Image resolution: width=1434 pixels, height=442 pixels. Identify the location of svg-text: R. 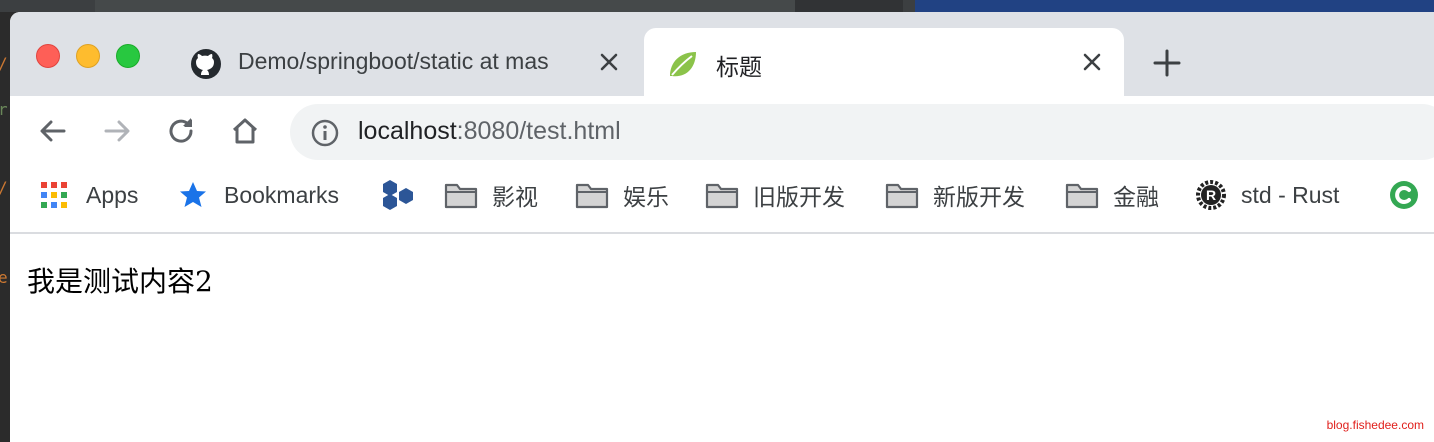
(1211, 195).